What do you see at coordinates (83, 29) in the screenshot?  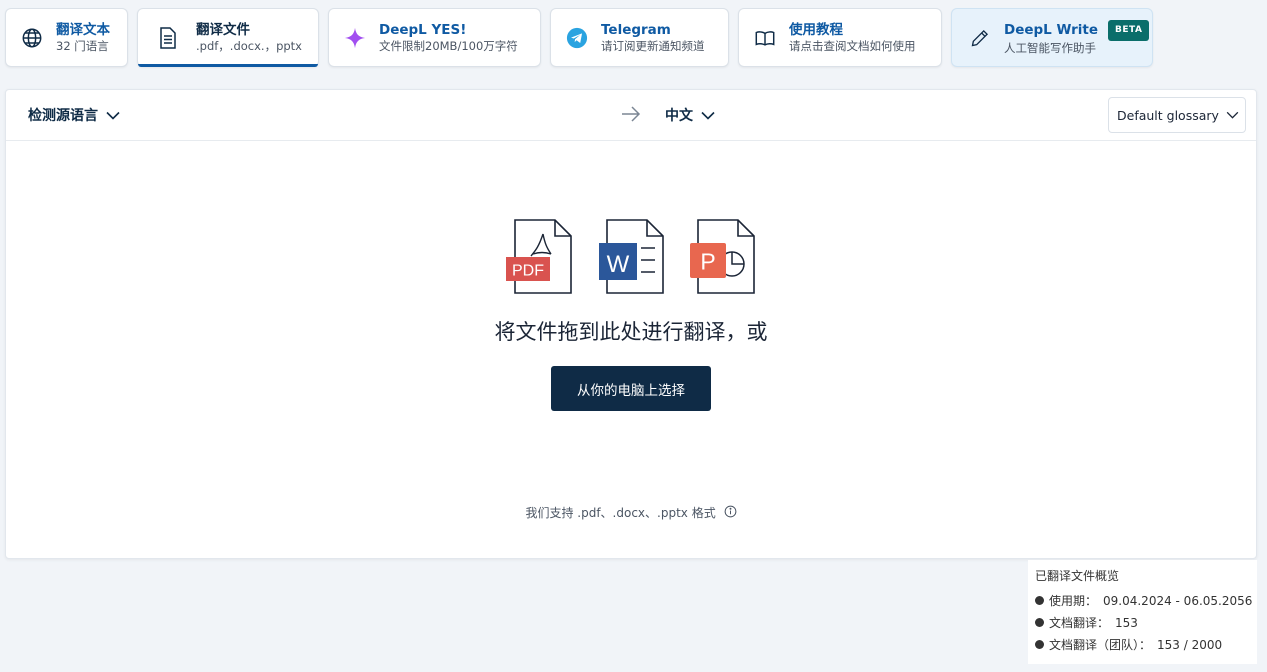 I see `tab-title: 翻译文本` at bounding box center [83, 29].